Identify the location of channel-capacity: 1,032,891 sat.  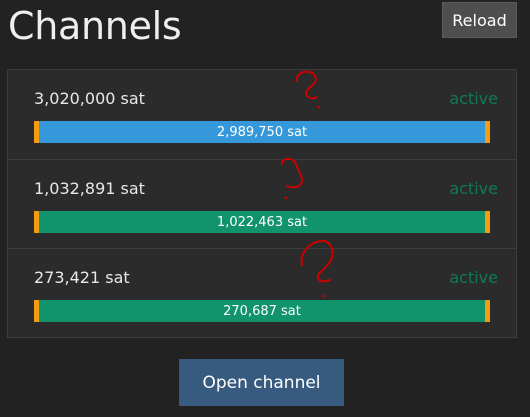
(89, 188).